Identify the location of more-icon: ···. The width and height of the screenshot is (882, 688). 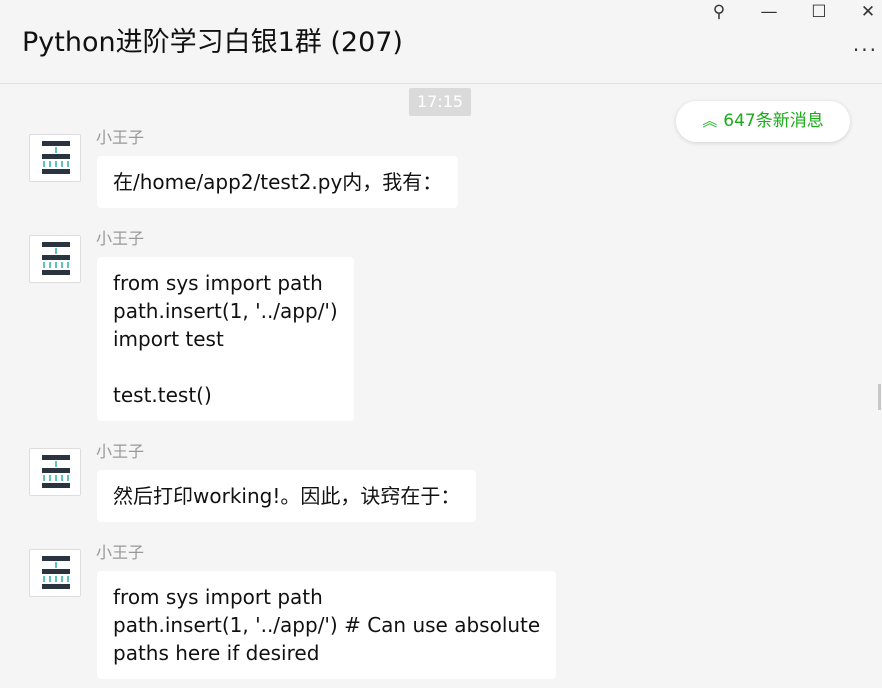
(865, 50).